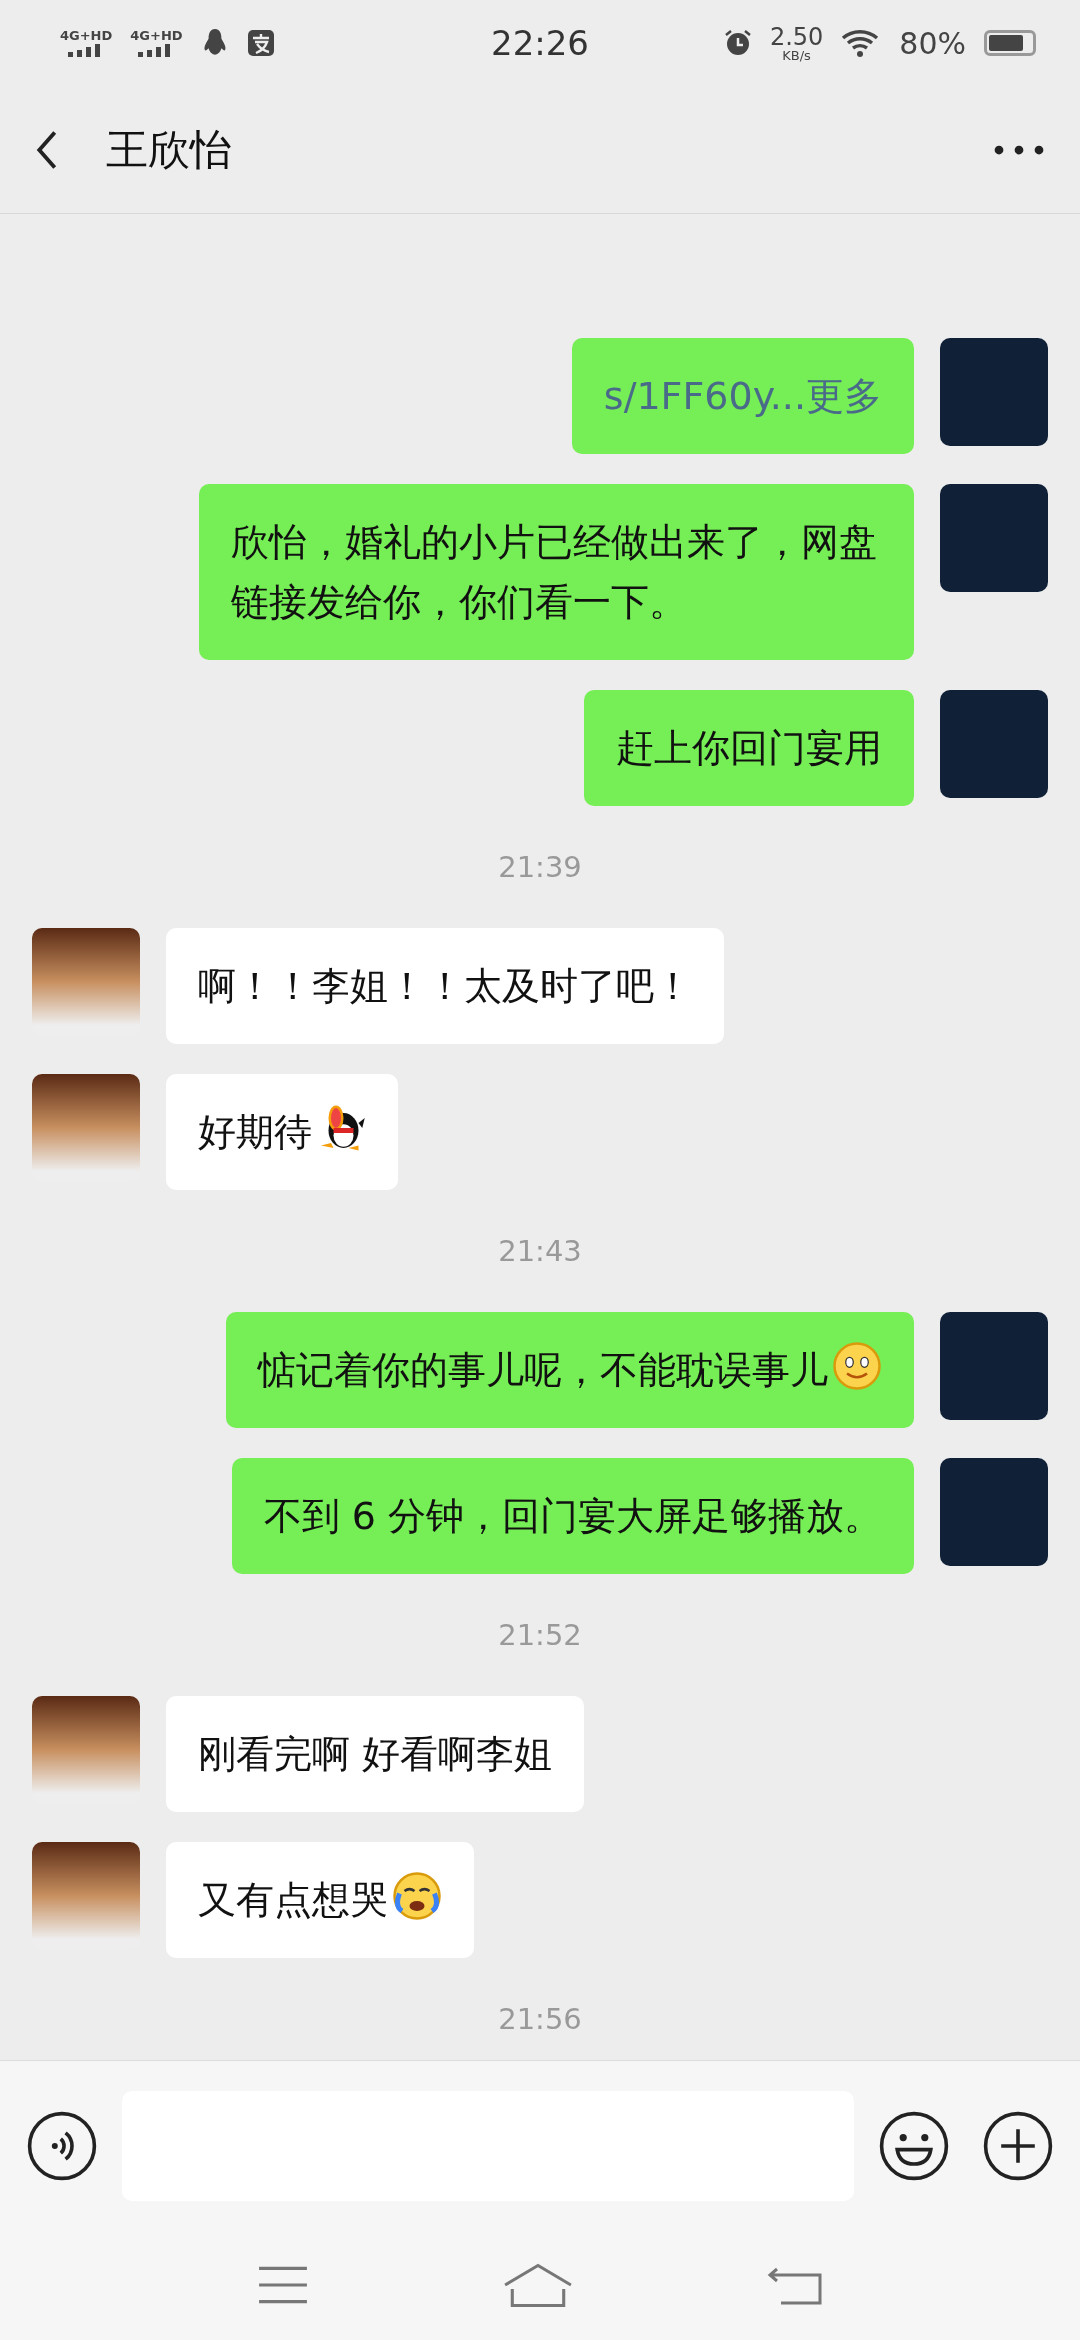  What do you see at coordinates (445, 986) in the screenshot?
I see `message-text: 啊！！李姐！！太及时了吧！` at bounding box center [445, 986].